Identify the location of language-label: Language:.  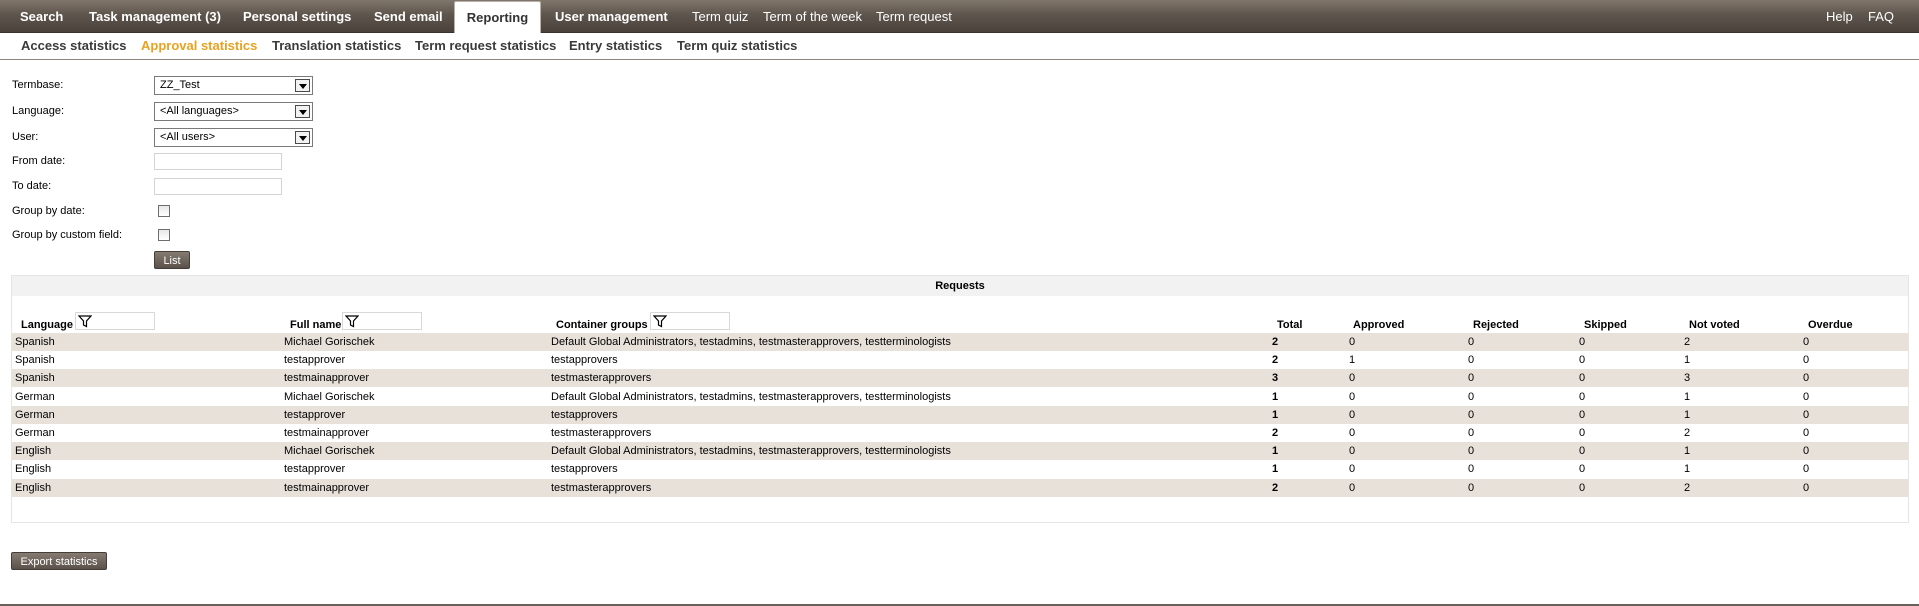
(38, 111).